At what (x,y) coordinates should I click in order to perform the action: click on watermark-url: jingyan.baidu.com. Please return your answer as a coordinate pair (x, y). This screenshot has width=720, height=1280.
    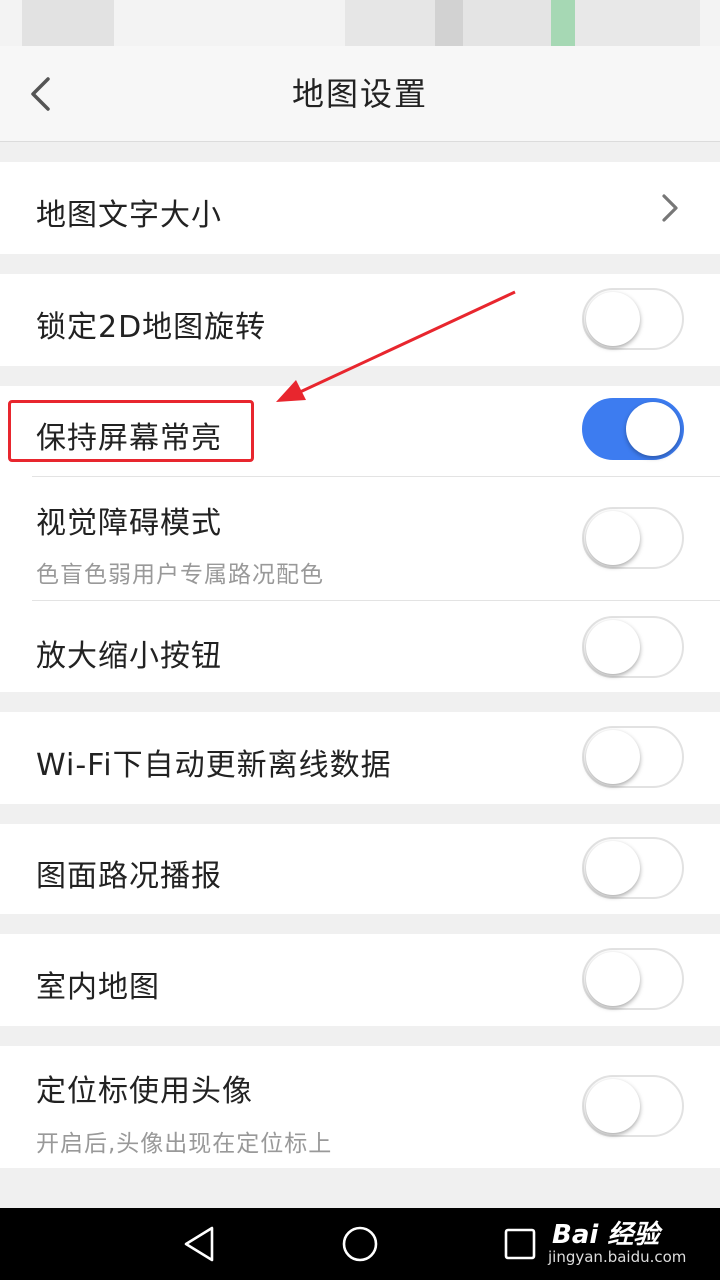
    Looking at the image, I should click on (617, 1257).